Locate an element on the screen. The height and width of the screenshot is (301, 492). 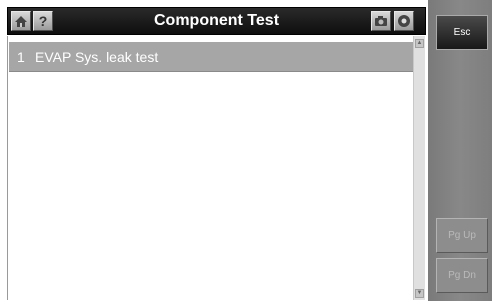
arrow-up-icon: ▲ is located at coordinates (419, 43).